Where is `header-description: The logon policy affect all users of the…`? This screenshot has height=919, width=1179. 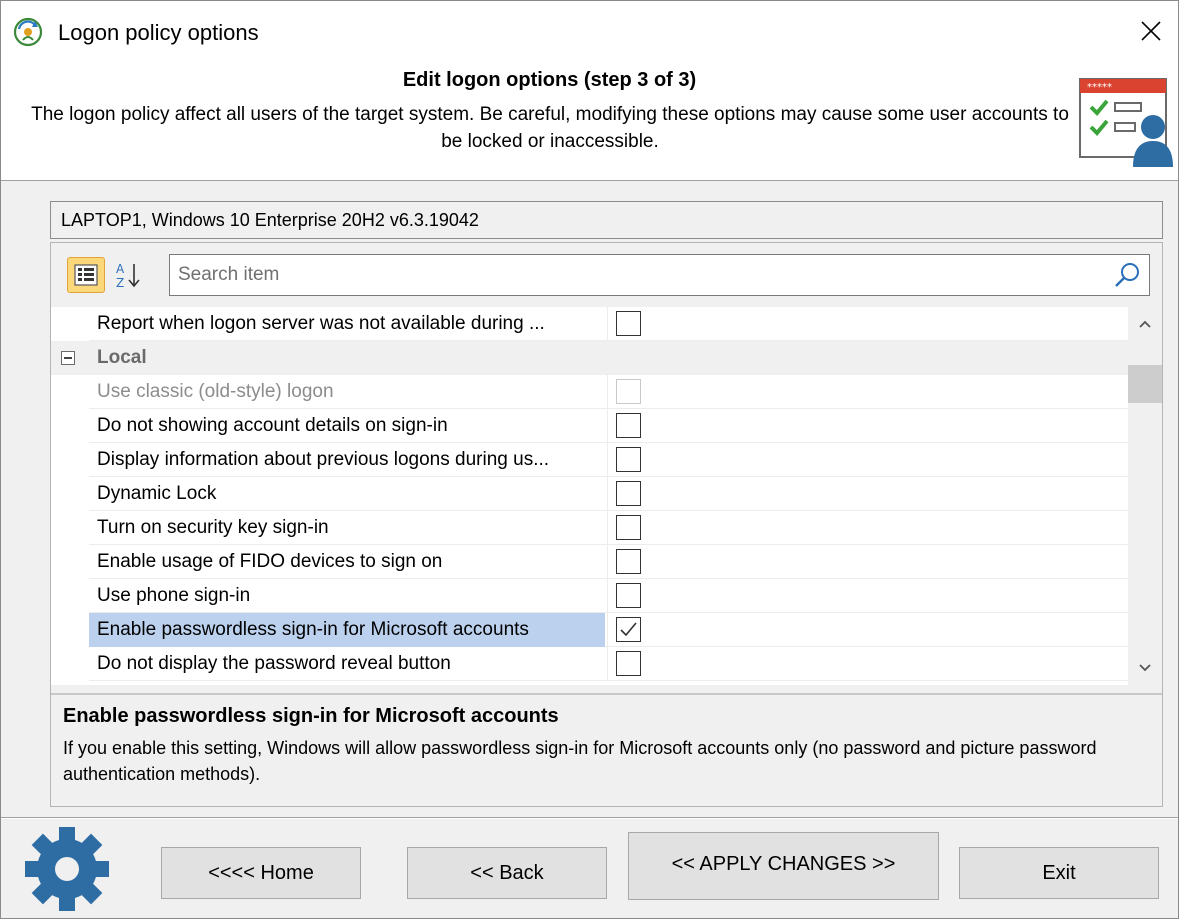
header-description: The logon policy affect all users of the… is located at coordinates (550, 128).